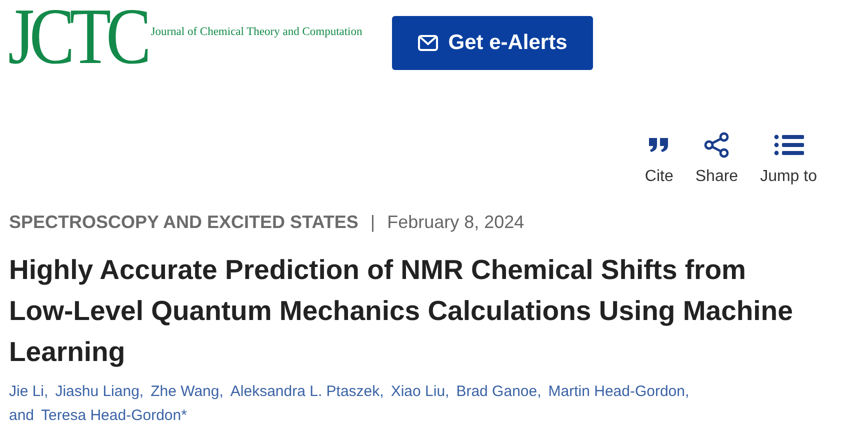  I want to click on author-link: Xiao Liu,, so click(420, 391).